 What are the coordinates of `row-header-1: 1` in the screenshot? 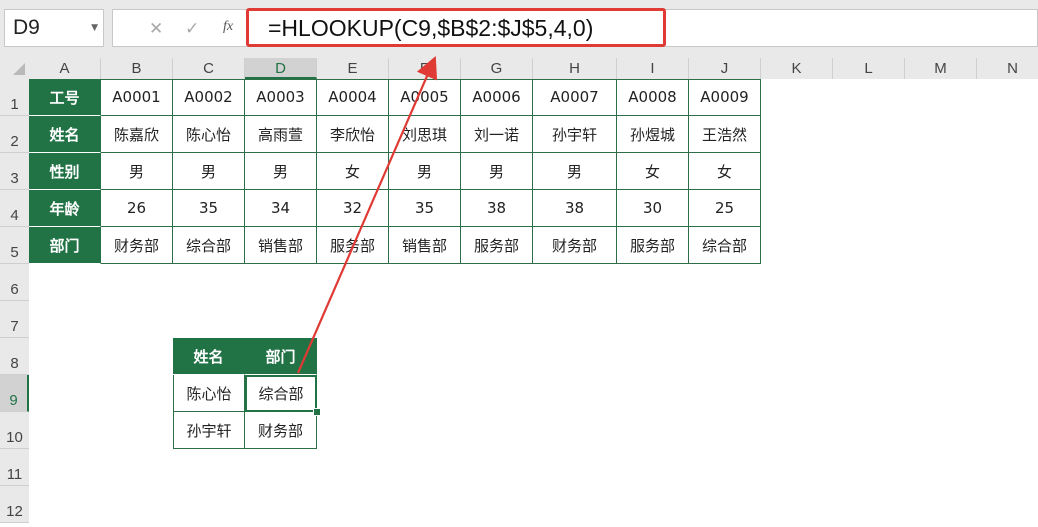 It's located at (14, 97).